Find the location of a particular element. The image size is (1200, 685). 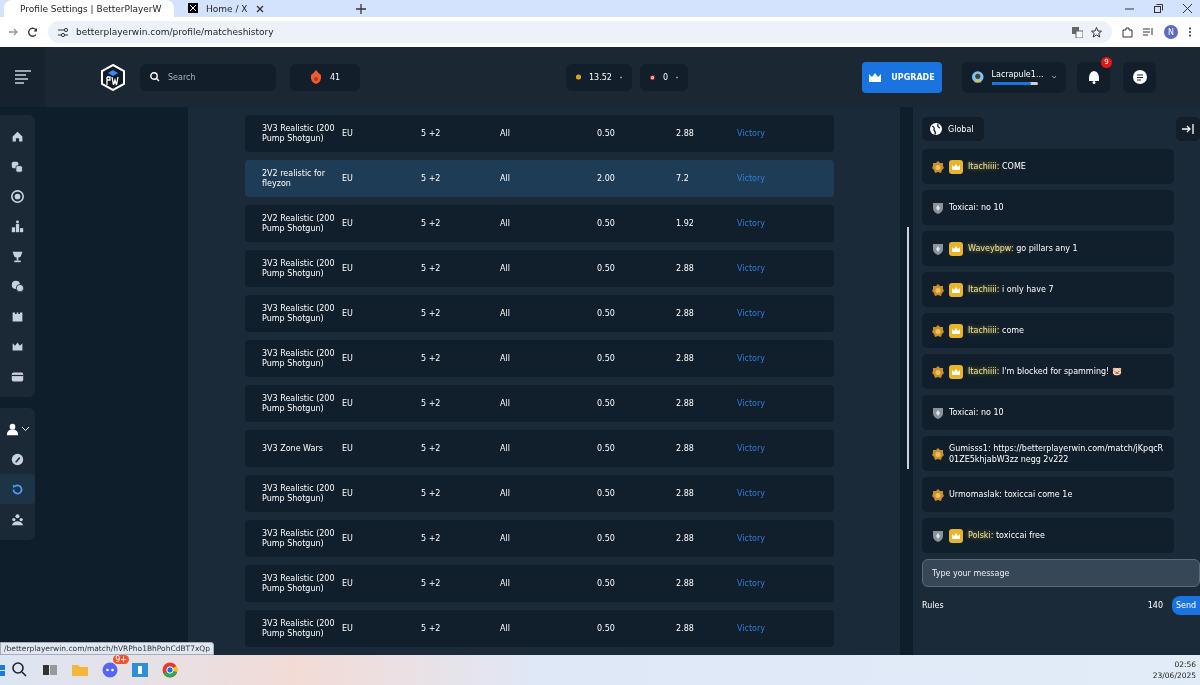

app-icon is located at coordinates (140, 670).